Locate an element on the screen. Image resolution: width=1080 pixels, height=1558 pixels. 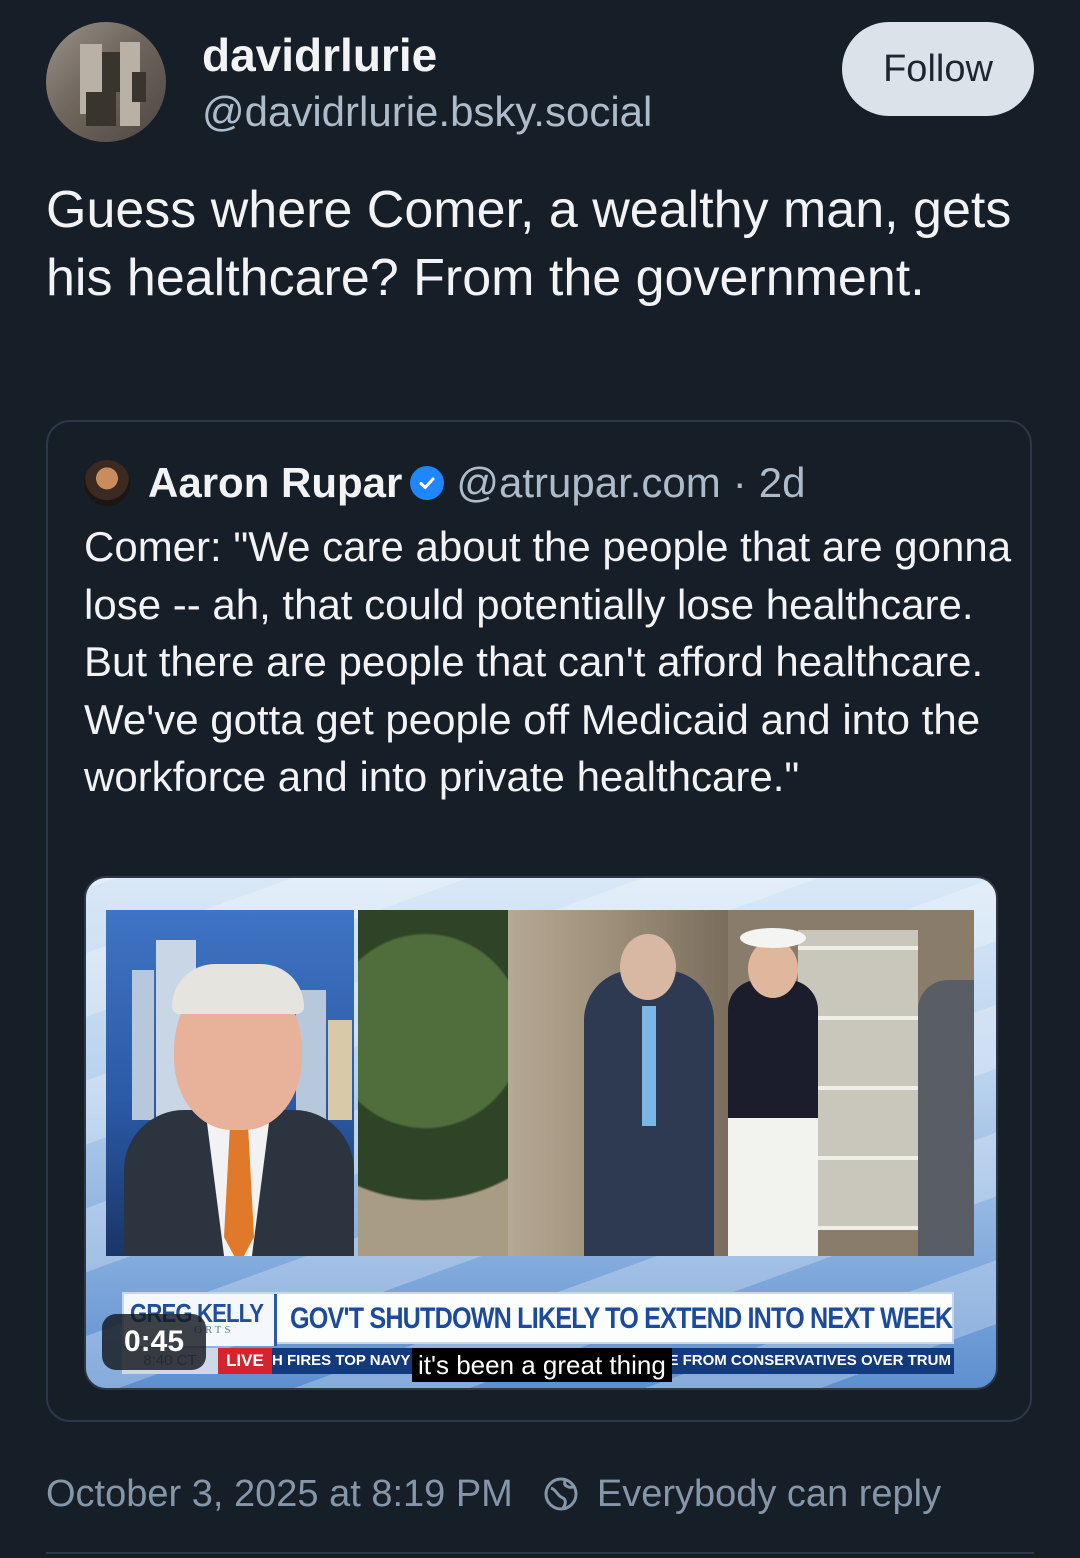
live-badge: LIVE is located at coordinates (245, 1361).